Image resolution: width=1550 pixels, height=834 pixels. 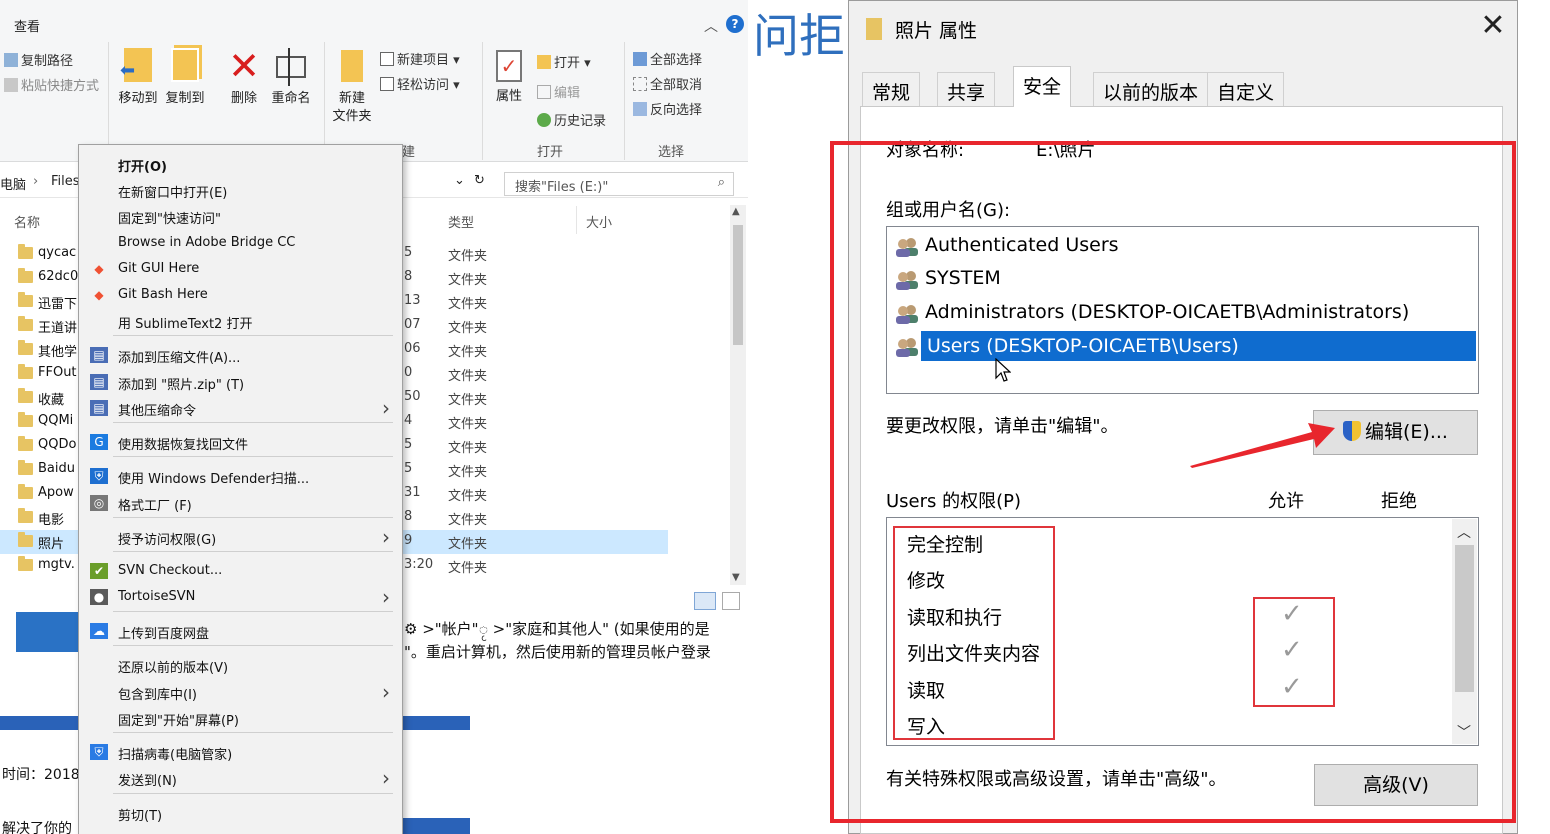 What do you see at coordinates (291, 67) in the screenshot?
I see `rename-icon` at bounding box center [291, 67].